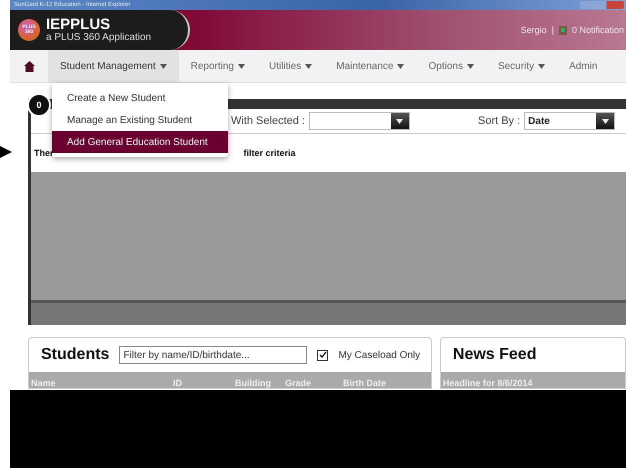  Describe the element at coordinates (494, 355) in the screenshot. I see `card-title: News Feed` at that location.